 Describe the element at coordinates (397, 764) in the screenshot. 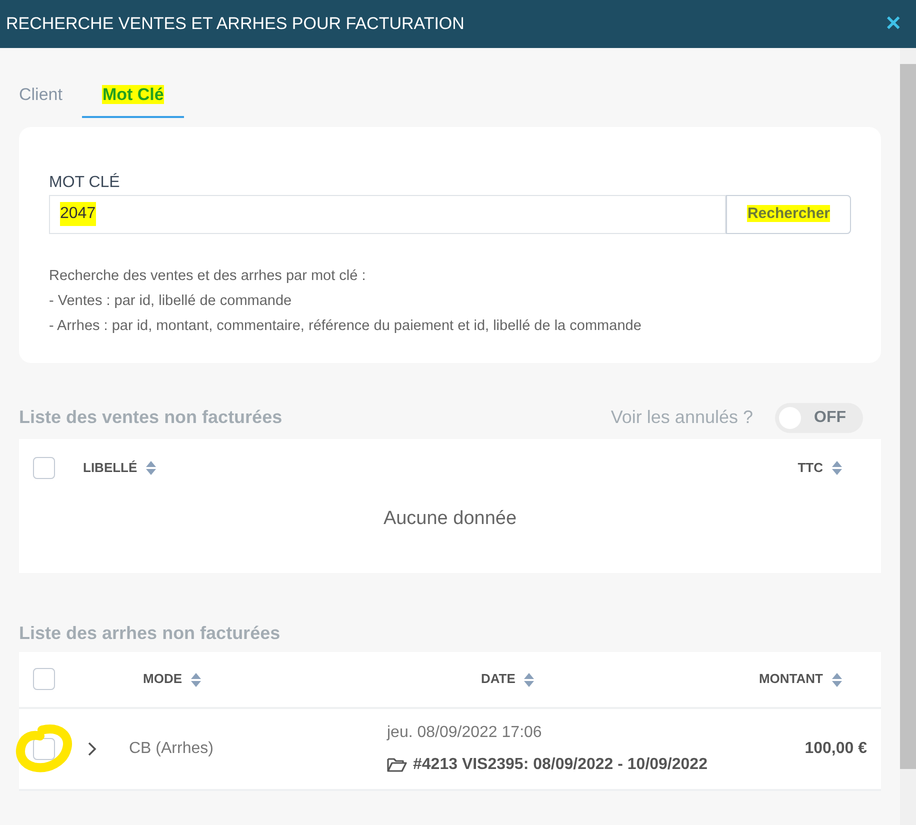

I see `folder-icon` at that location.